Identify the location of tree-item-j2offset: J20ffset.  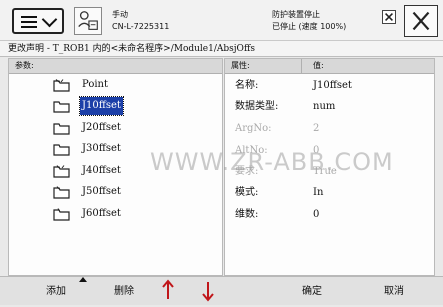
(133, 128).